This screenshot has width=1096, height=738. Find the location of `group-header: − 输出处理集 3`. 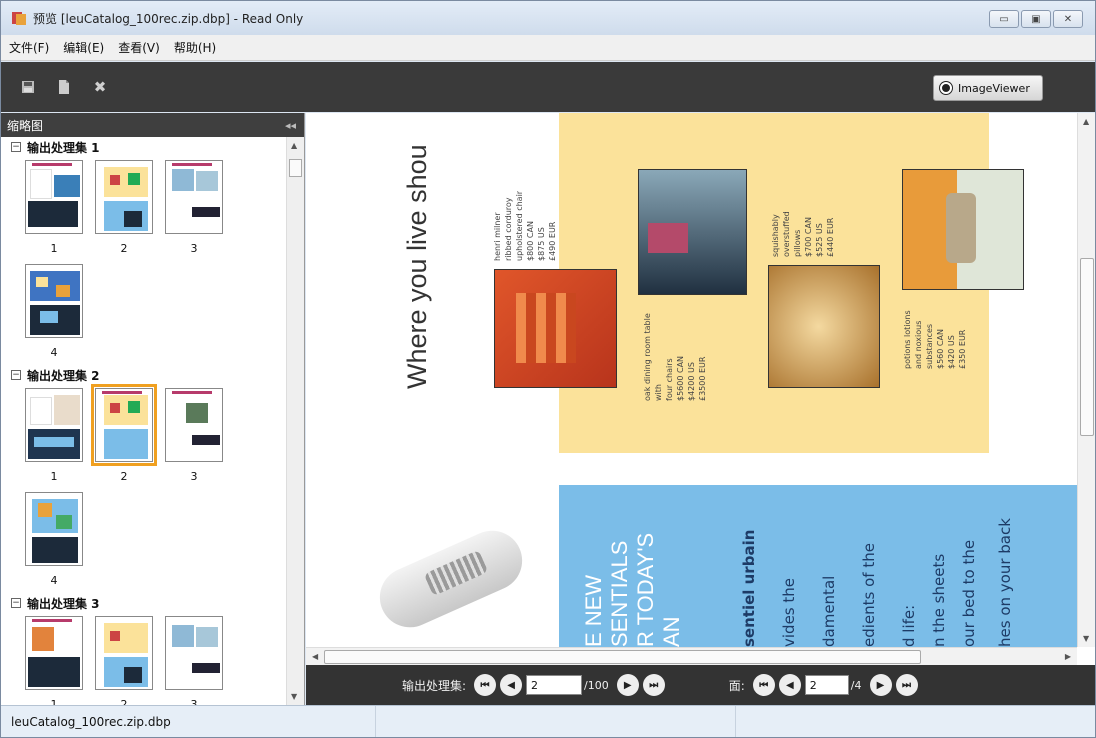

group-header: − 输出处理集 3 is located at coordinates (148, 603).